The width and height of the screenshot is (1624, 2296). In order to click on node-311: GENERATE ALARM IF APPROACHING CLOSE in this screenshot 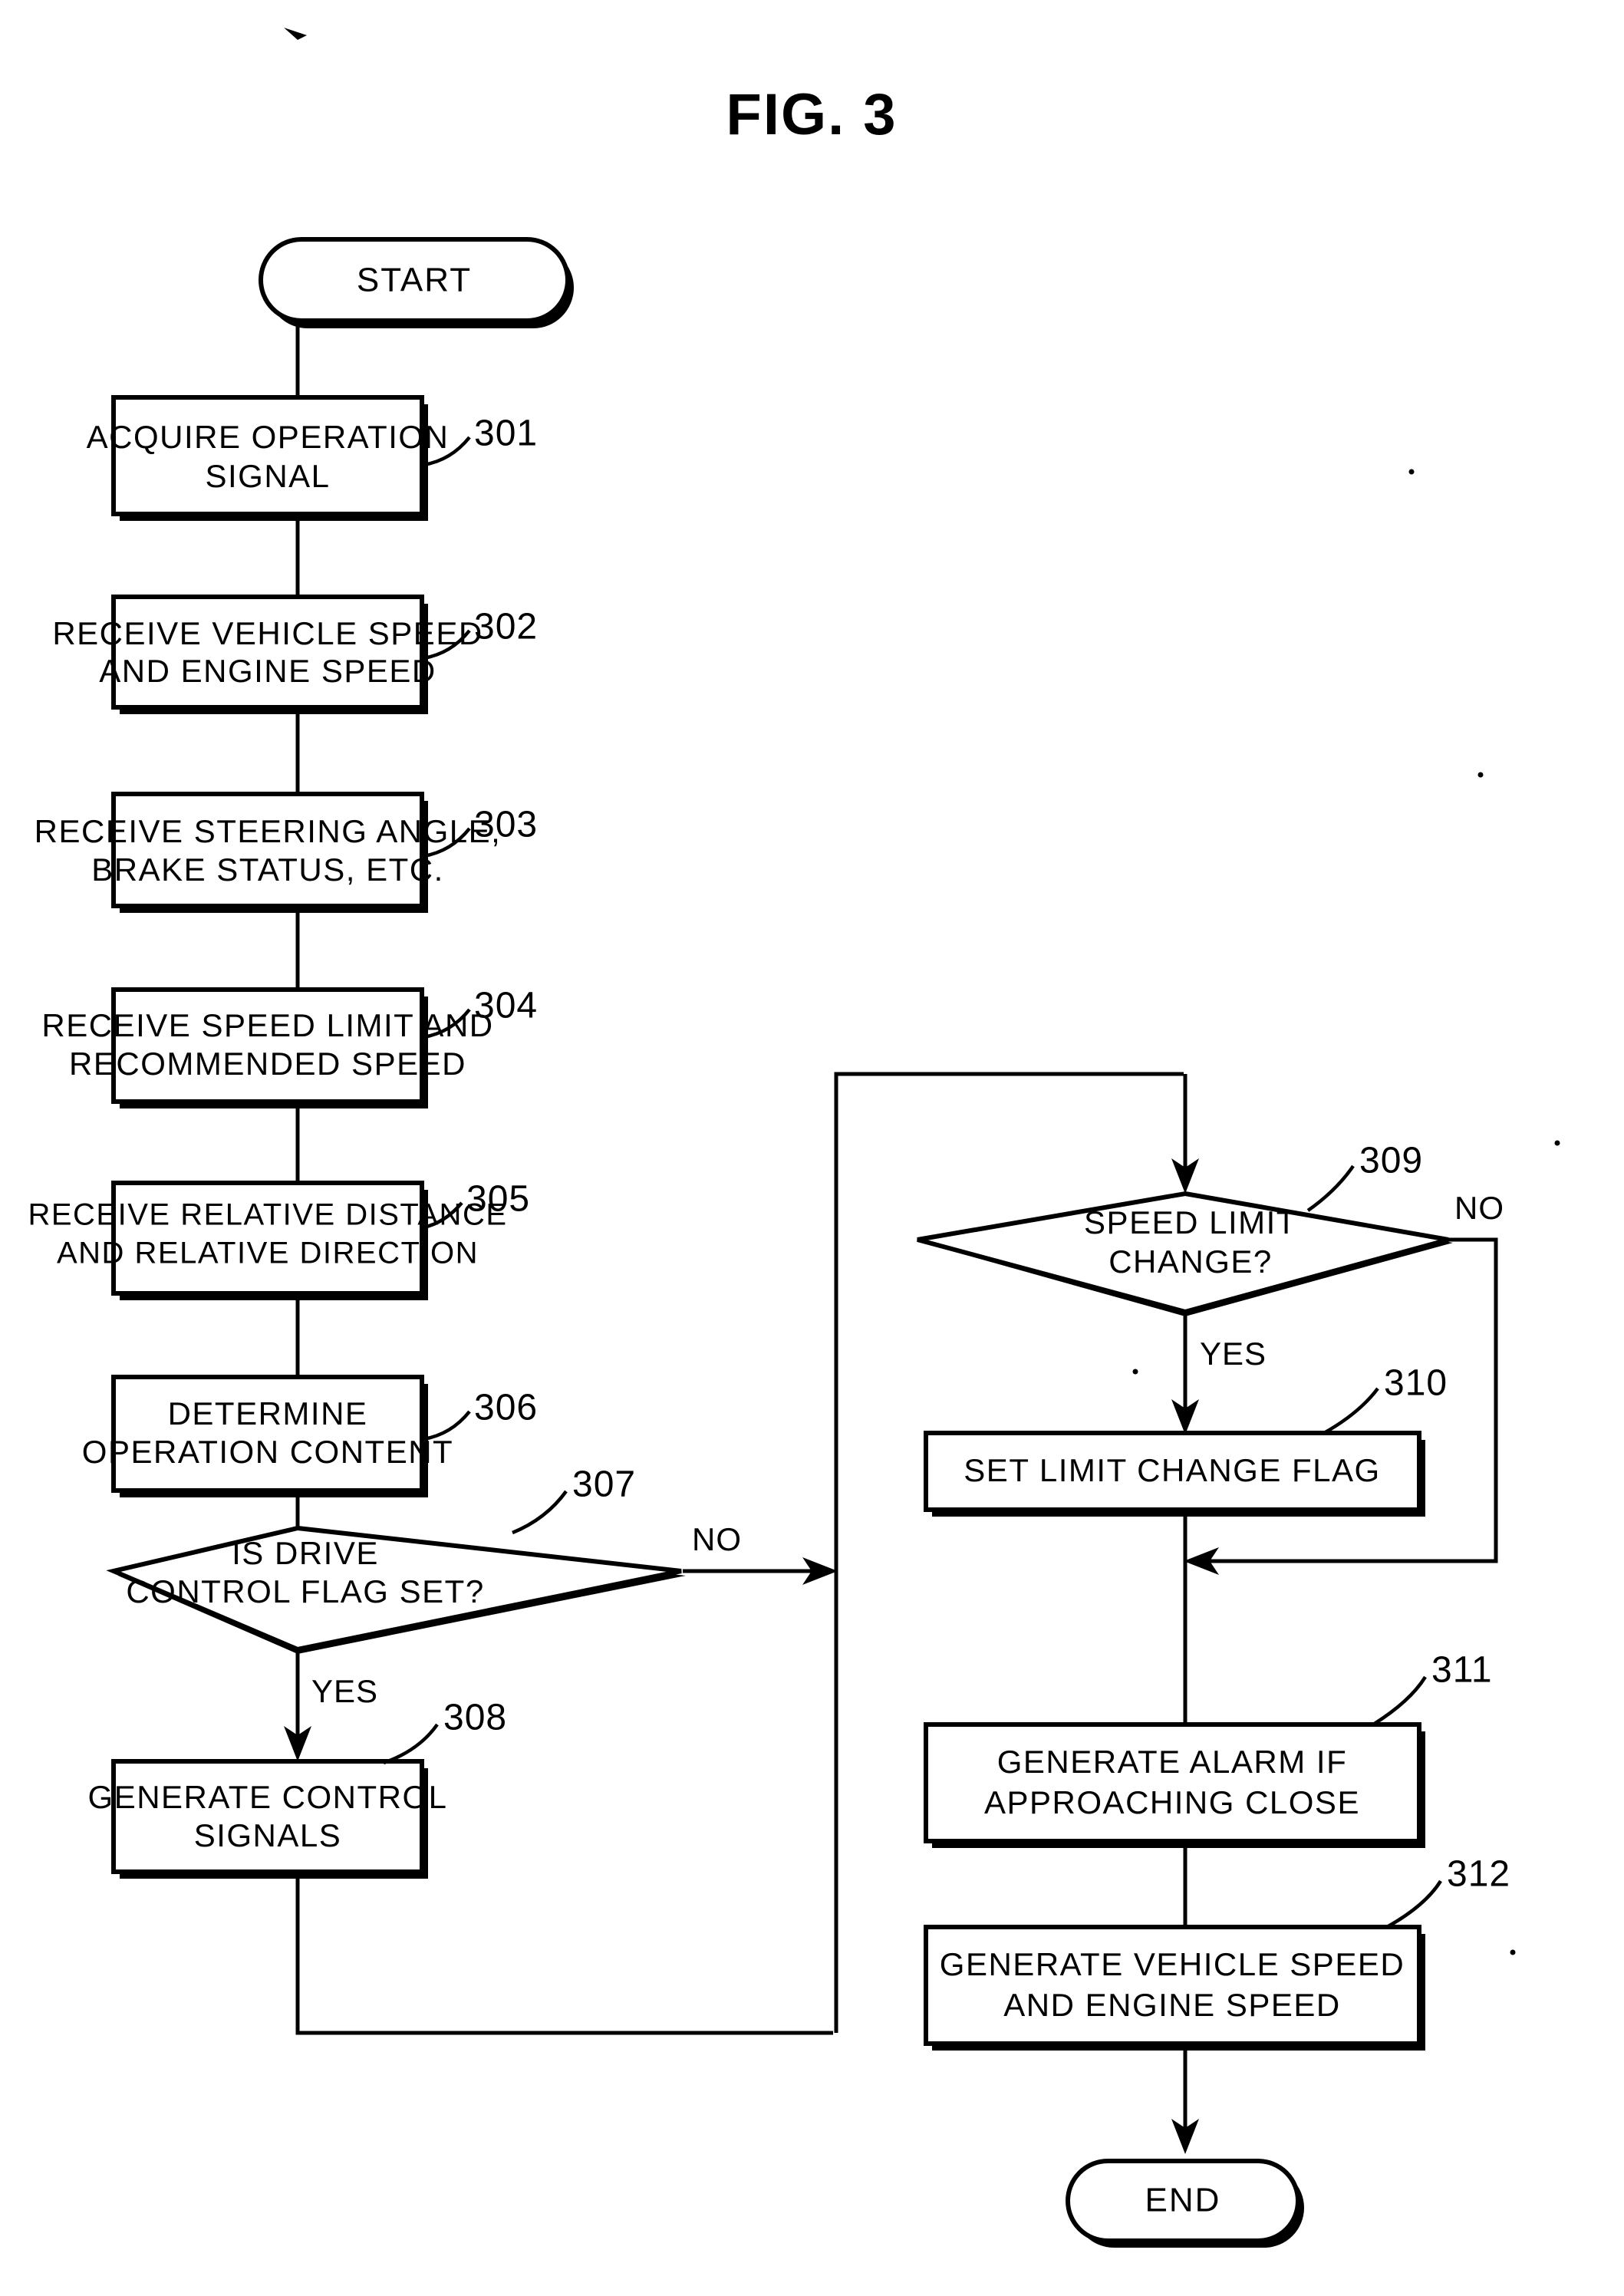, I will do `click(1174, 1785)`.